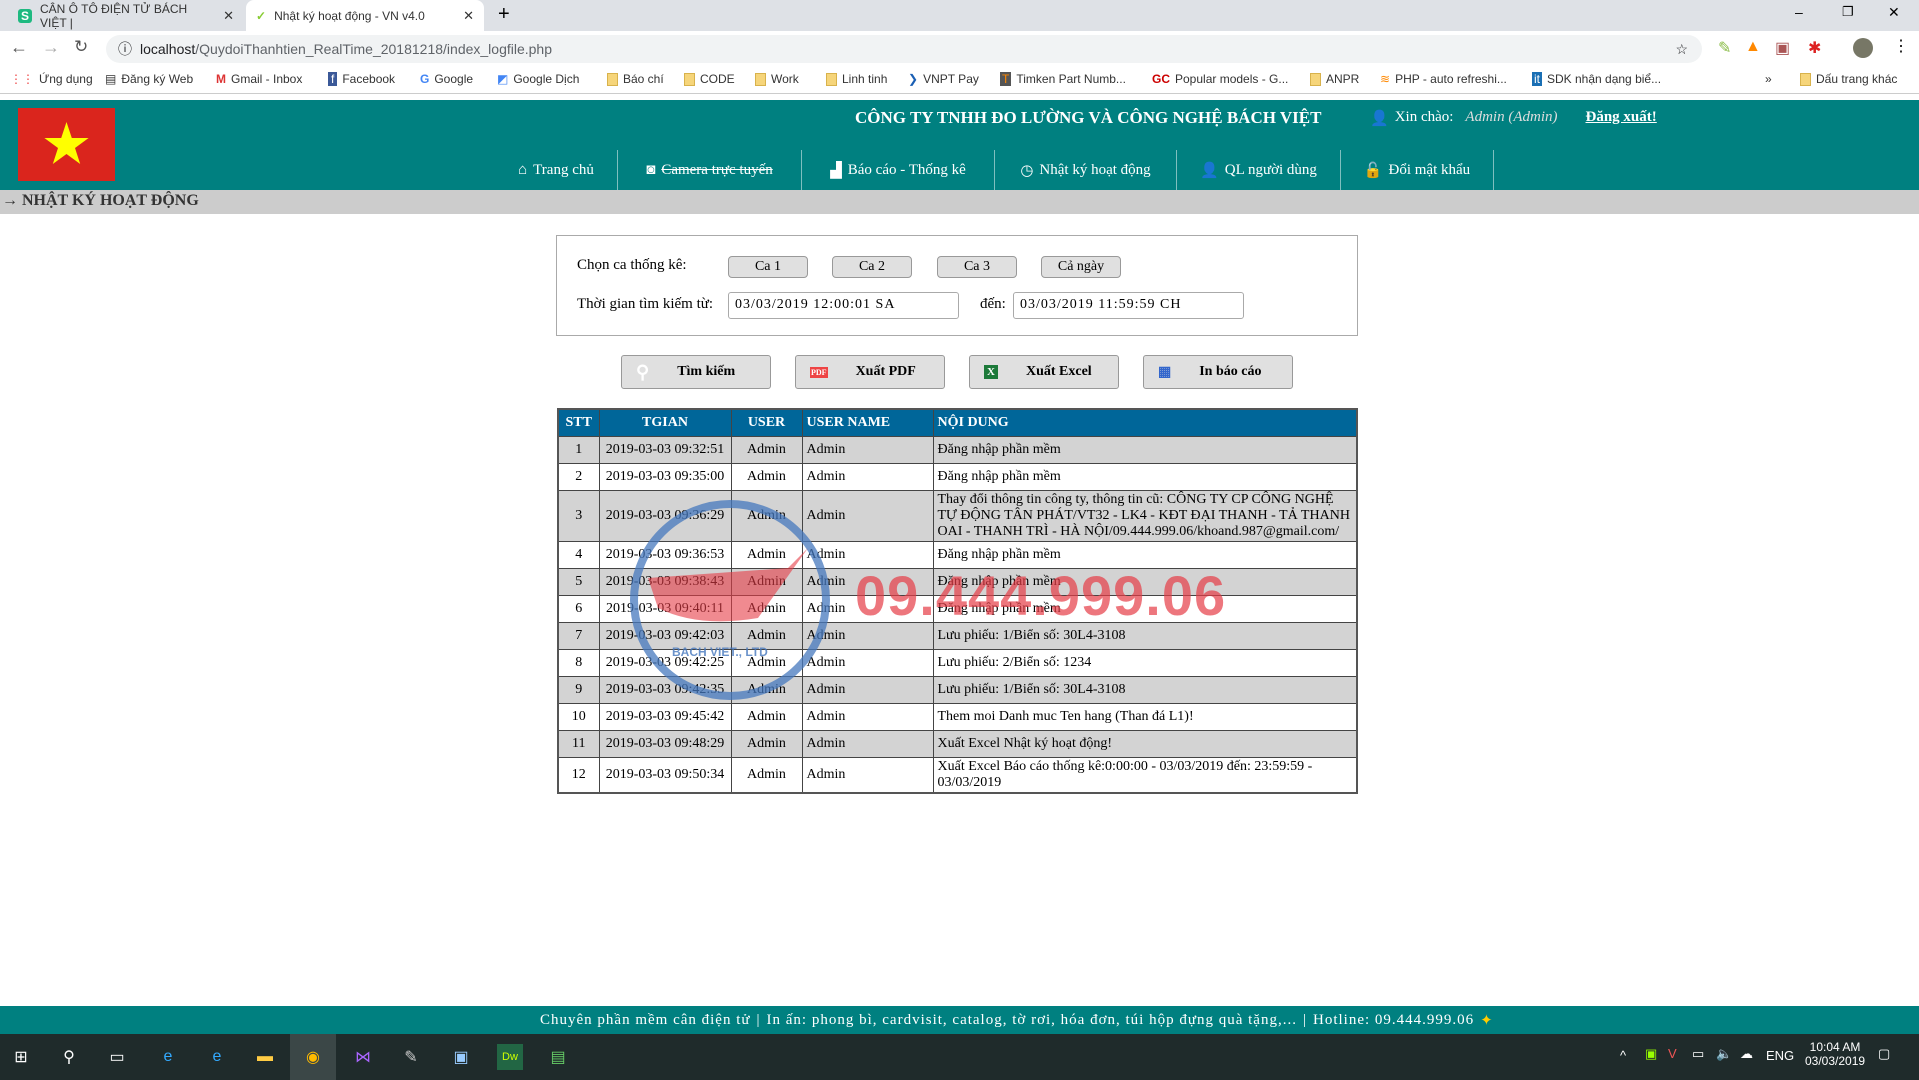 This screenshot has height=1080, width=1919. Describe the element at coordinates (21, 1057) in the screenshot. I see `windows-start-icon: ⊞` at that location.